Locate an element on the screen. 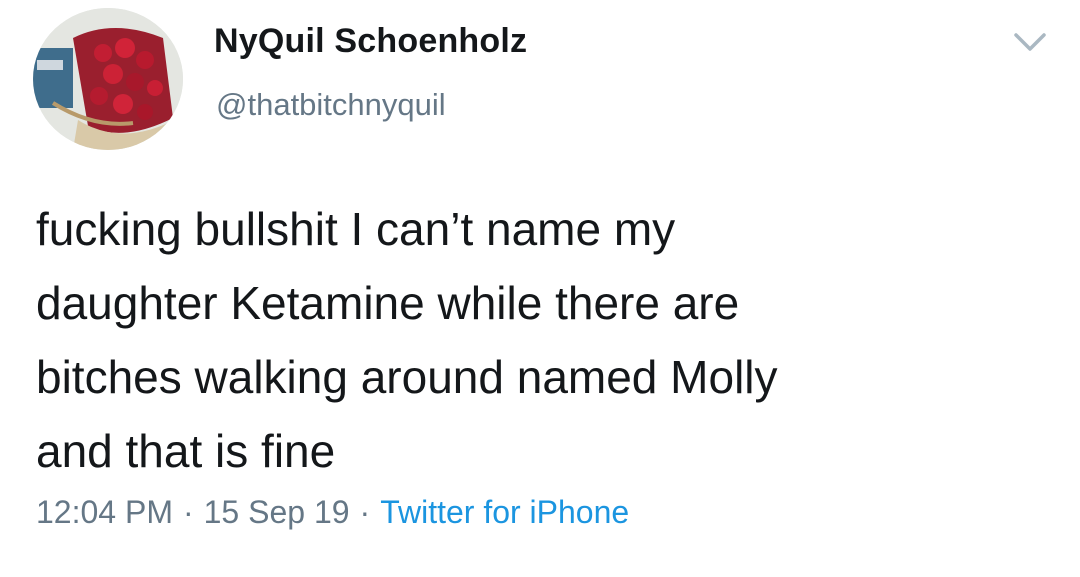  tweet-client-link: Twitter for iPhone is located at coordinates (504, 512).